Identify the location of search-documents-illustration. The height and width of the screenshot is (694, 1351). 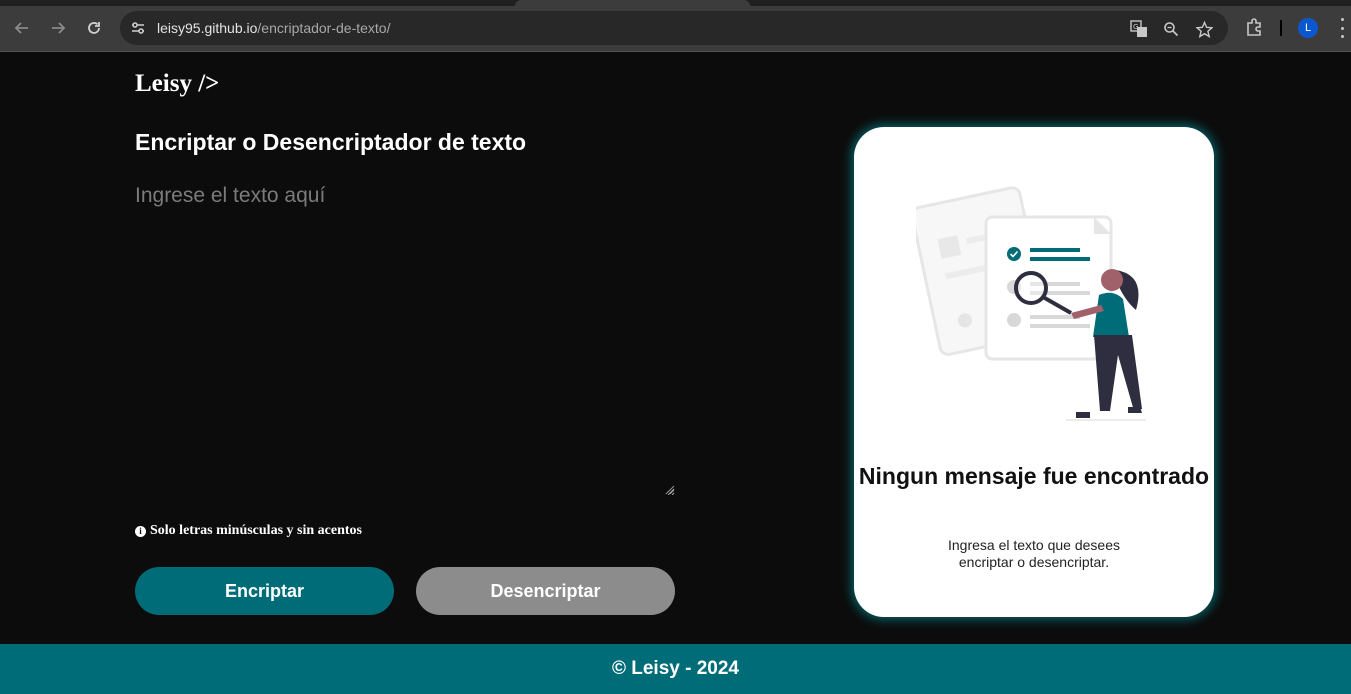
(1031, 303).